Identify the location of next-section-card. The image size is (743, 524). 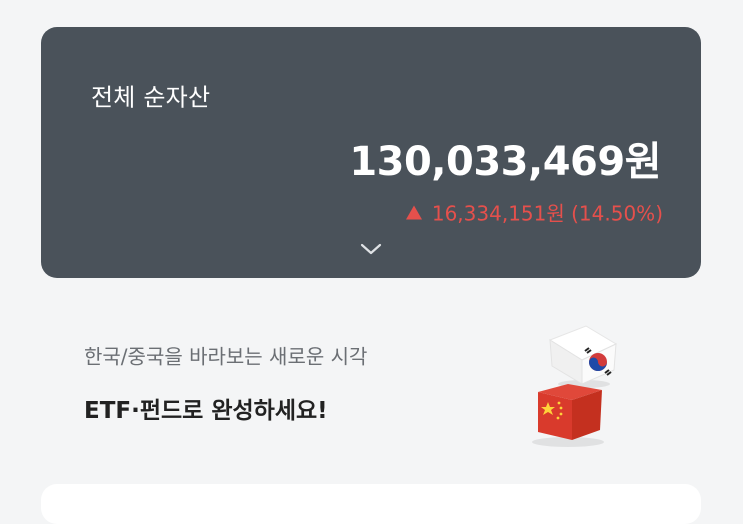
(371, 504).